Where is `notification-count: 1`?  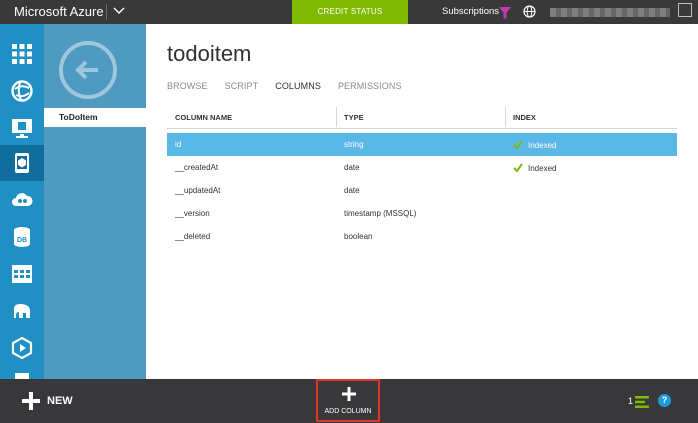
notification-count: 1 is located at coordinates (631, 401).